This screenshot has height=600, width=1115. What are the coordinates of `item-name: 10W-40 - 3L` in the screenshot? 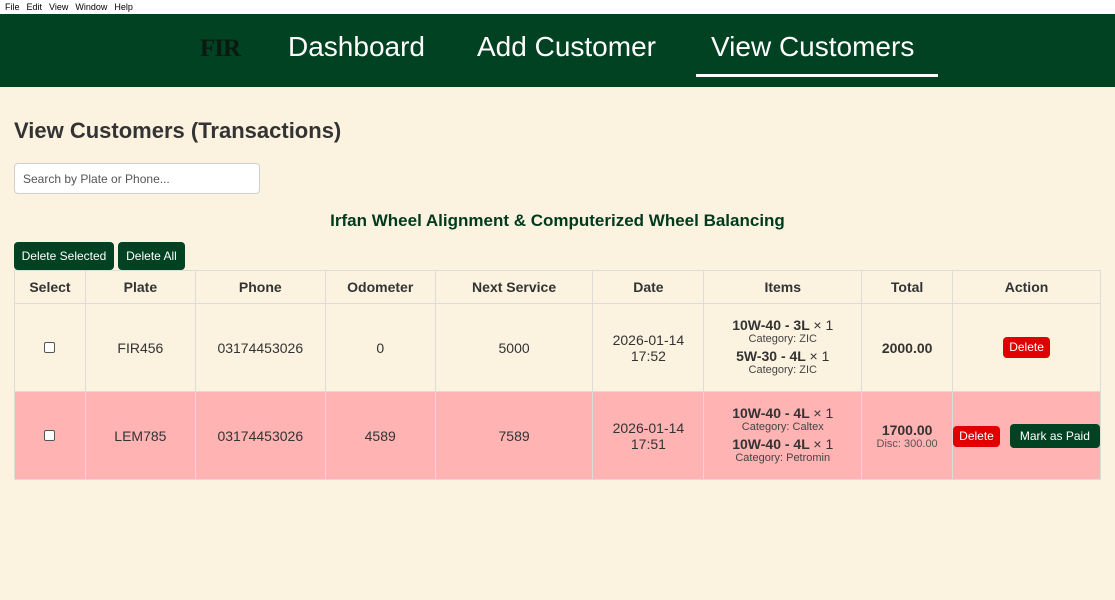 It's located at (771, 324).